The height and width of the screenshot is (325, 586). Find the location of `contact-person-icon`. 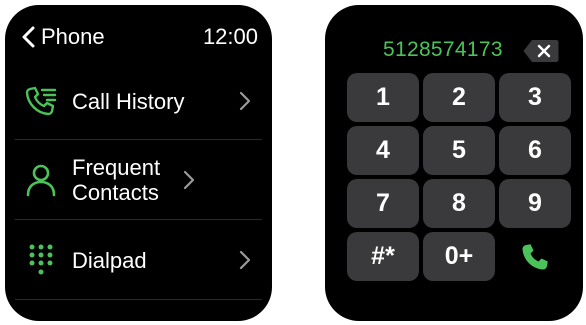

contact-person-icon is located at coordinates (41, 180).